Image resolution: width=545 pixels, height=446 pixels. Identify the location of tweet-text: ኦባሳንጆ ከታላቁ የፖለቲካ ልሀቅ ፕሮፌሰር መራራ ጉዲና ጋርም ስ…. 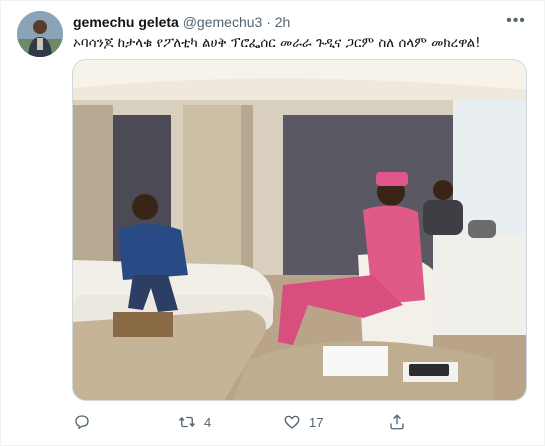
(277, 43).